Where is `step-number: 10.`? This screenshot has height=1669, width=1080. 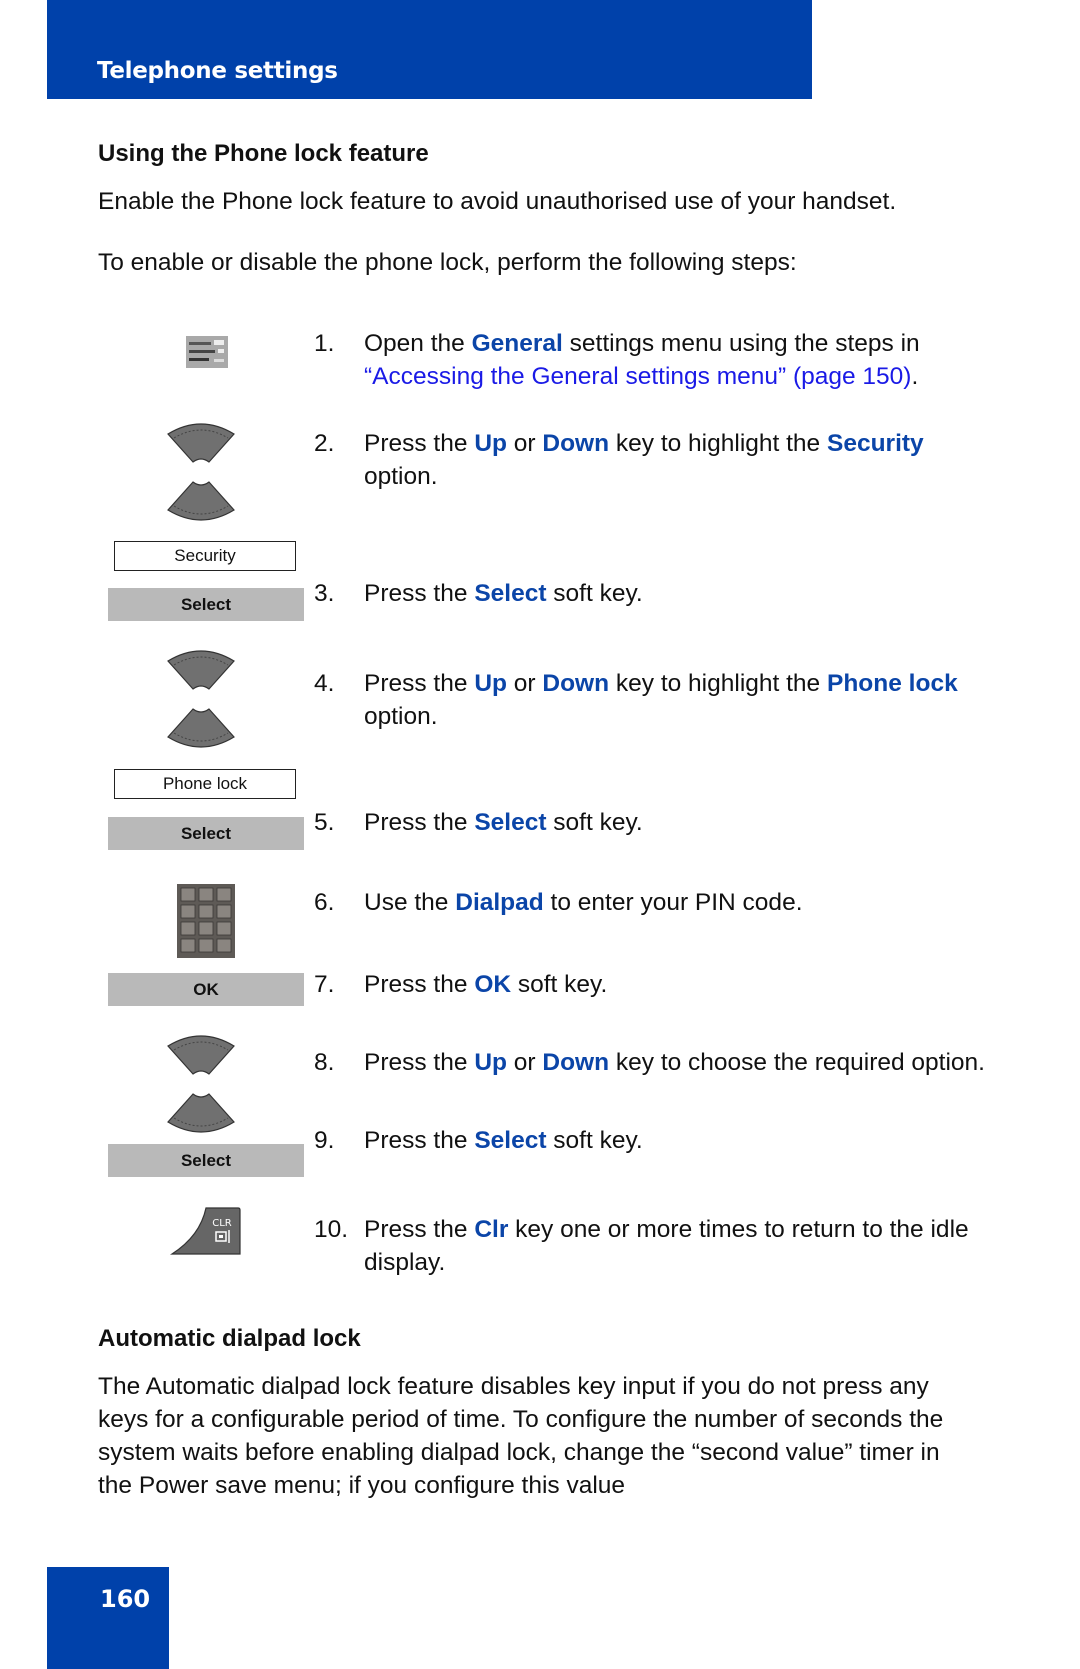
step-number: 10. is located at coordinates (331, 1229).